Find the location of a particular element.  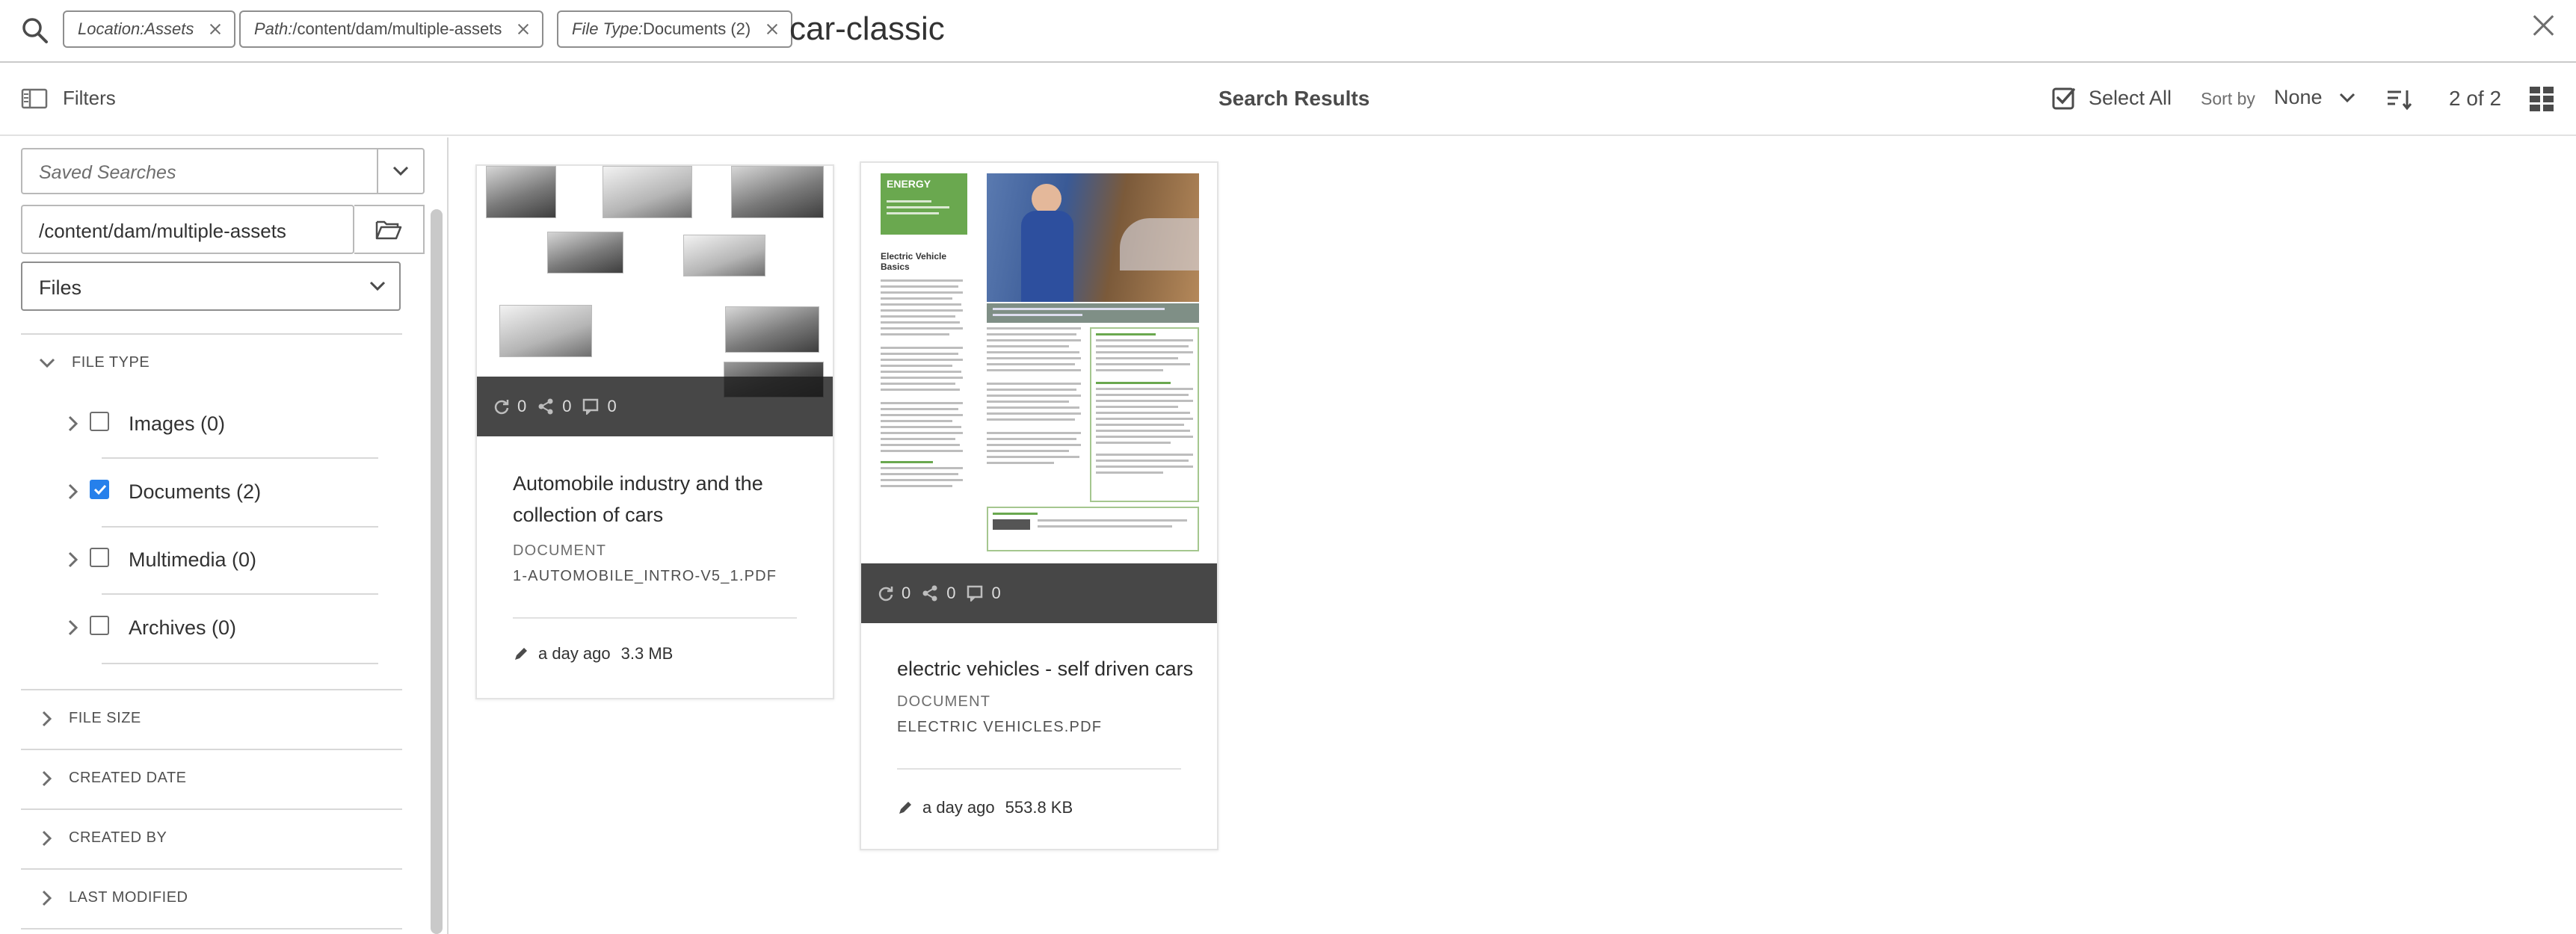

asset-title: electric vehicles - self driven cars is located at coordinates (1046, 668).